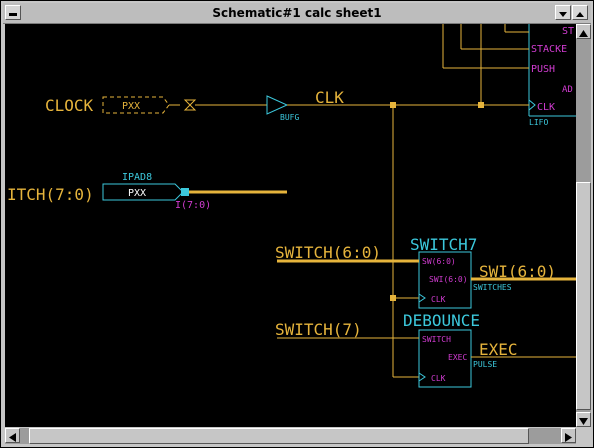 Image resolution: width=594 pixels, height=448 pixels. I want to click on switch7-pin-clk: CLK, so click(438, 299).